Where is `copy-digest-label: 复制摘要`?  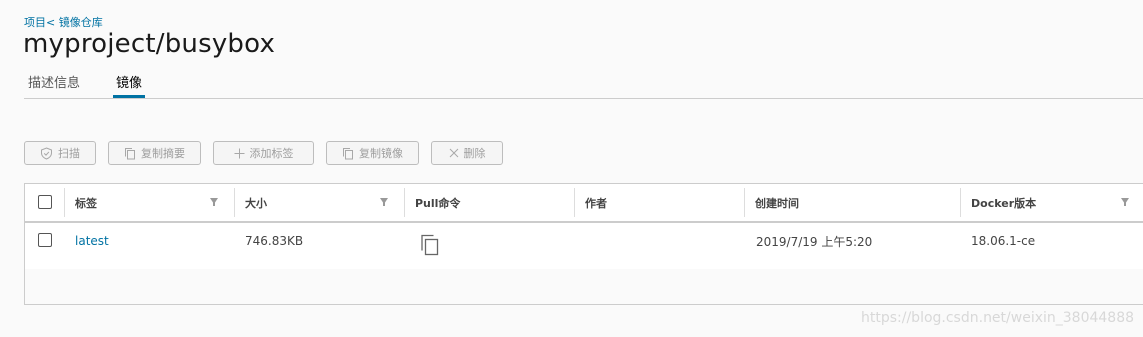 copy-digest-label: 复制摘要 is located at coordinates (163, 153).